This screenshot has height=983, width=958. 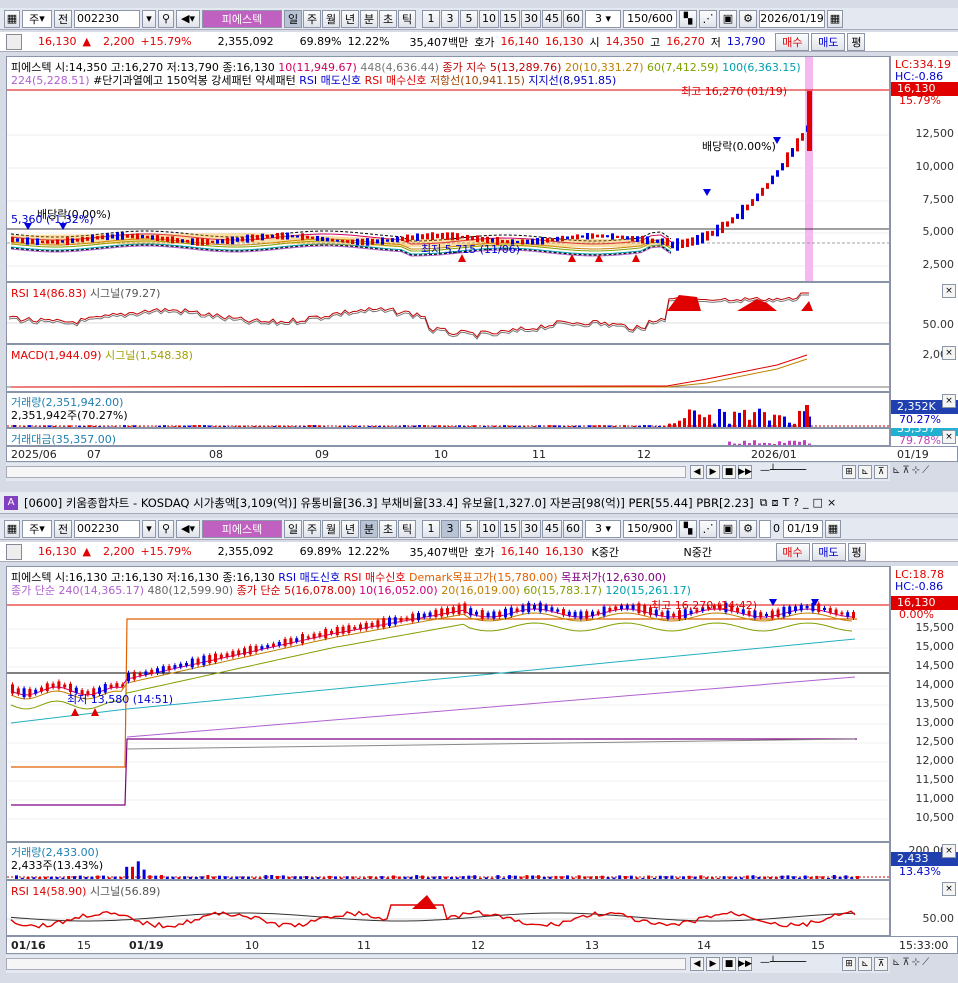 What do you see at coordinates (905, 472) in the screenshot?
I see `fib-icon: ⊼` at bounding box center [905, 472].